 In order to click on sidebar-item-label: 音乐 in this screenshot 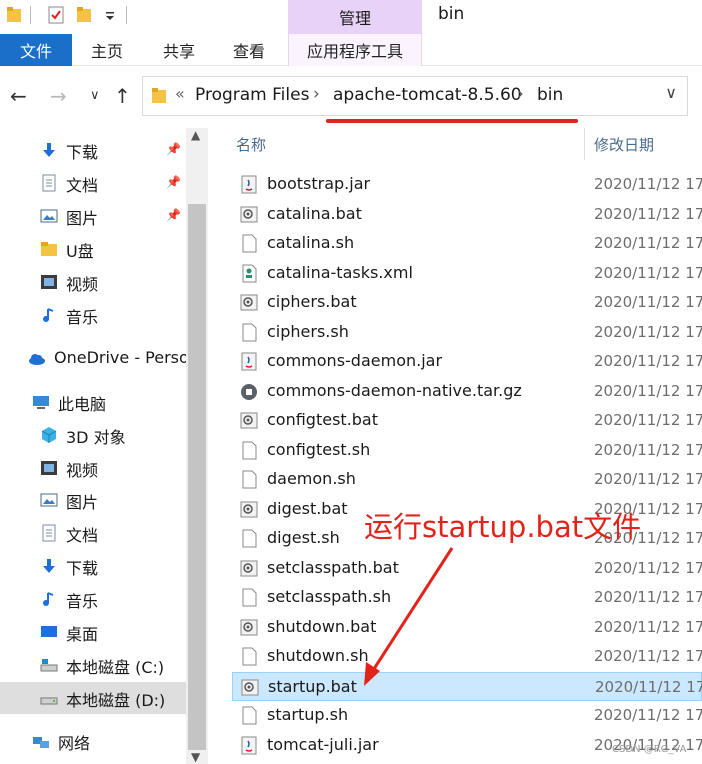, I will do `click(82, 601)`.